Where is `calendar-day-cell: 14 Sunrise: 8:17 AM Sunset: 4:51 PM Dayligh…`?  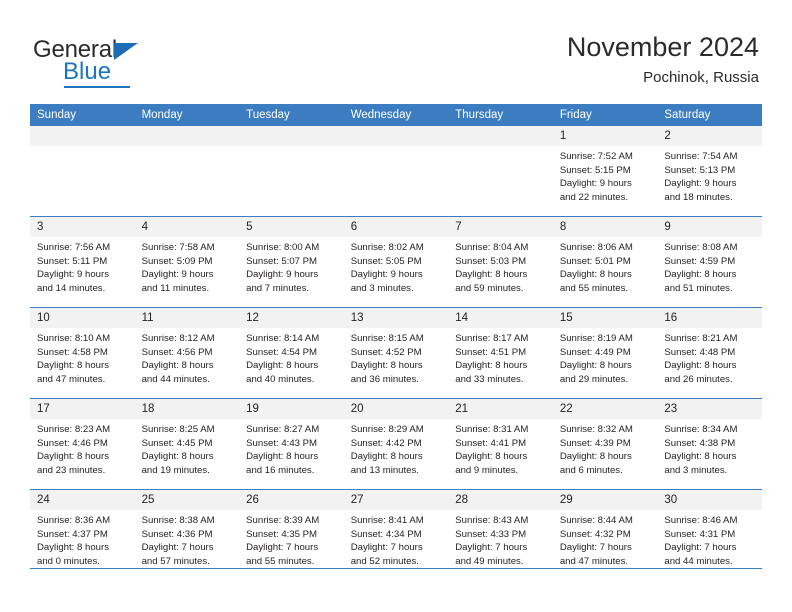
calendar-day-cell: 14 Sunrise: 8:17 AM Sunset: 4:51 PM Dayligh… is located at coordinates (500, 353).